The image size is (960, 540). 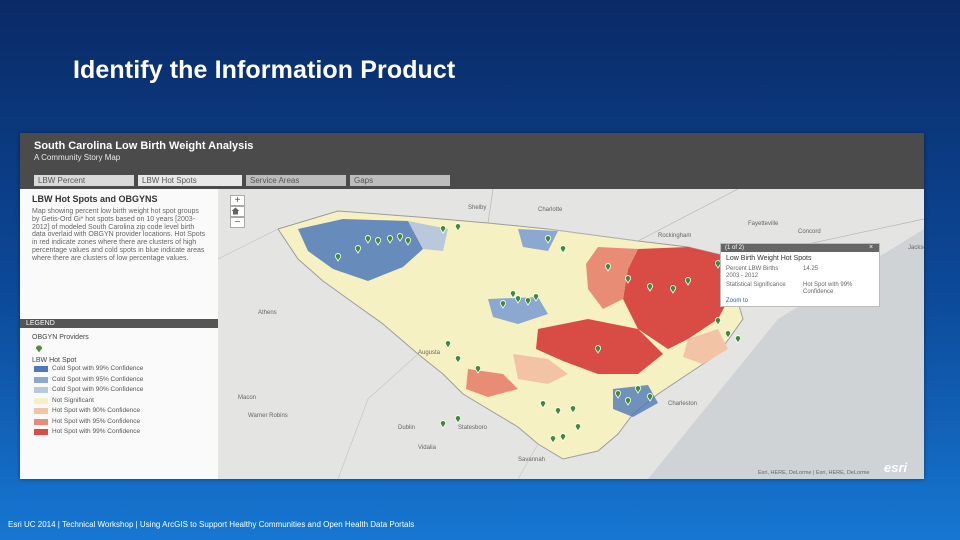 What do you see at coordinates (95, 199) in the screenshot?
I see `side-panel-heading: LBW Hot Spots and OBGYNS` at bounding box center [95, 199].